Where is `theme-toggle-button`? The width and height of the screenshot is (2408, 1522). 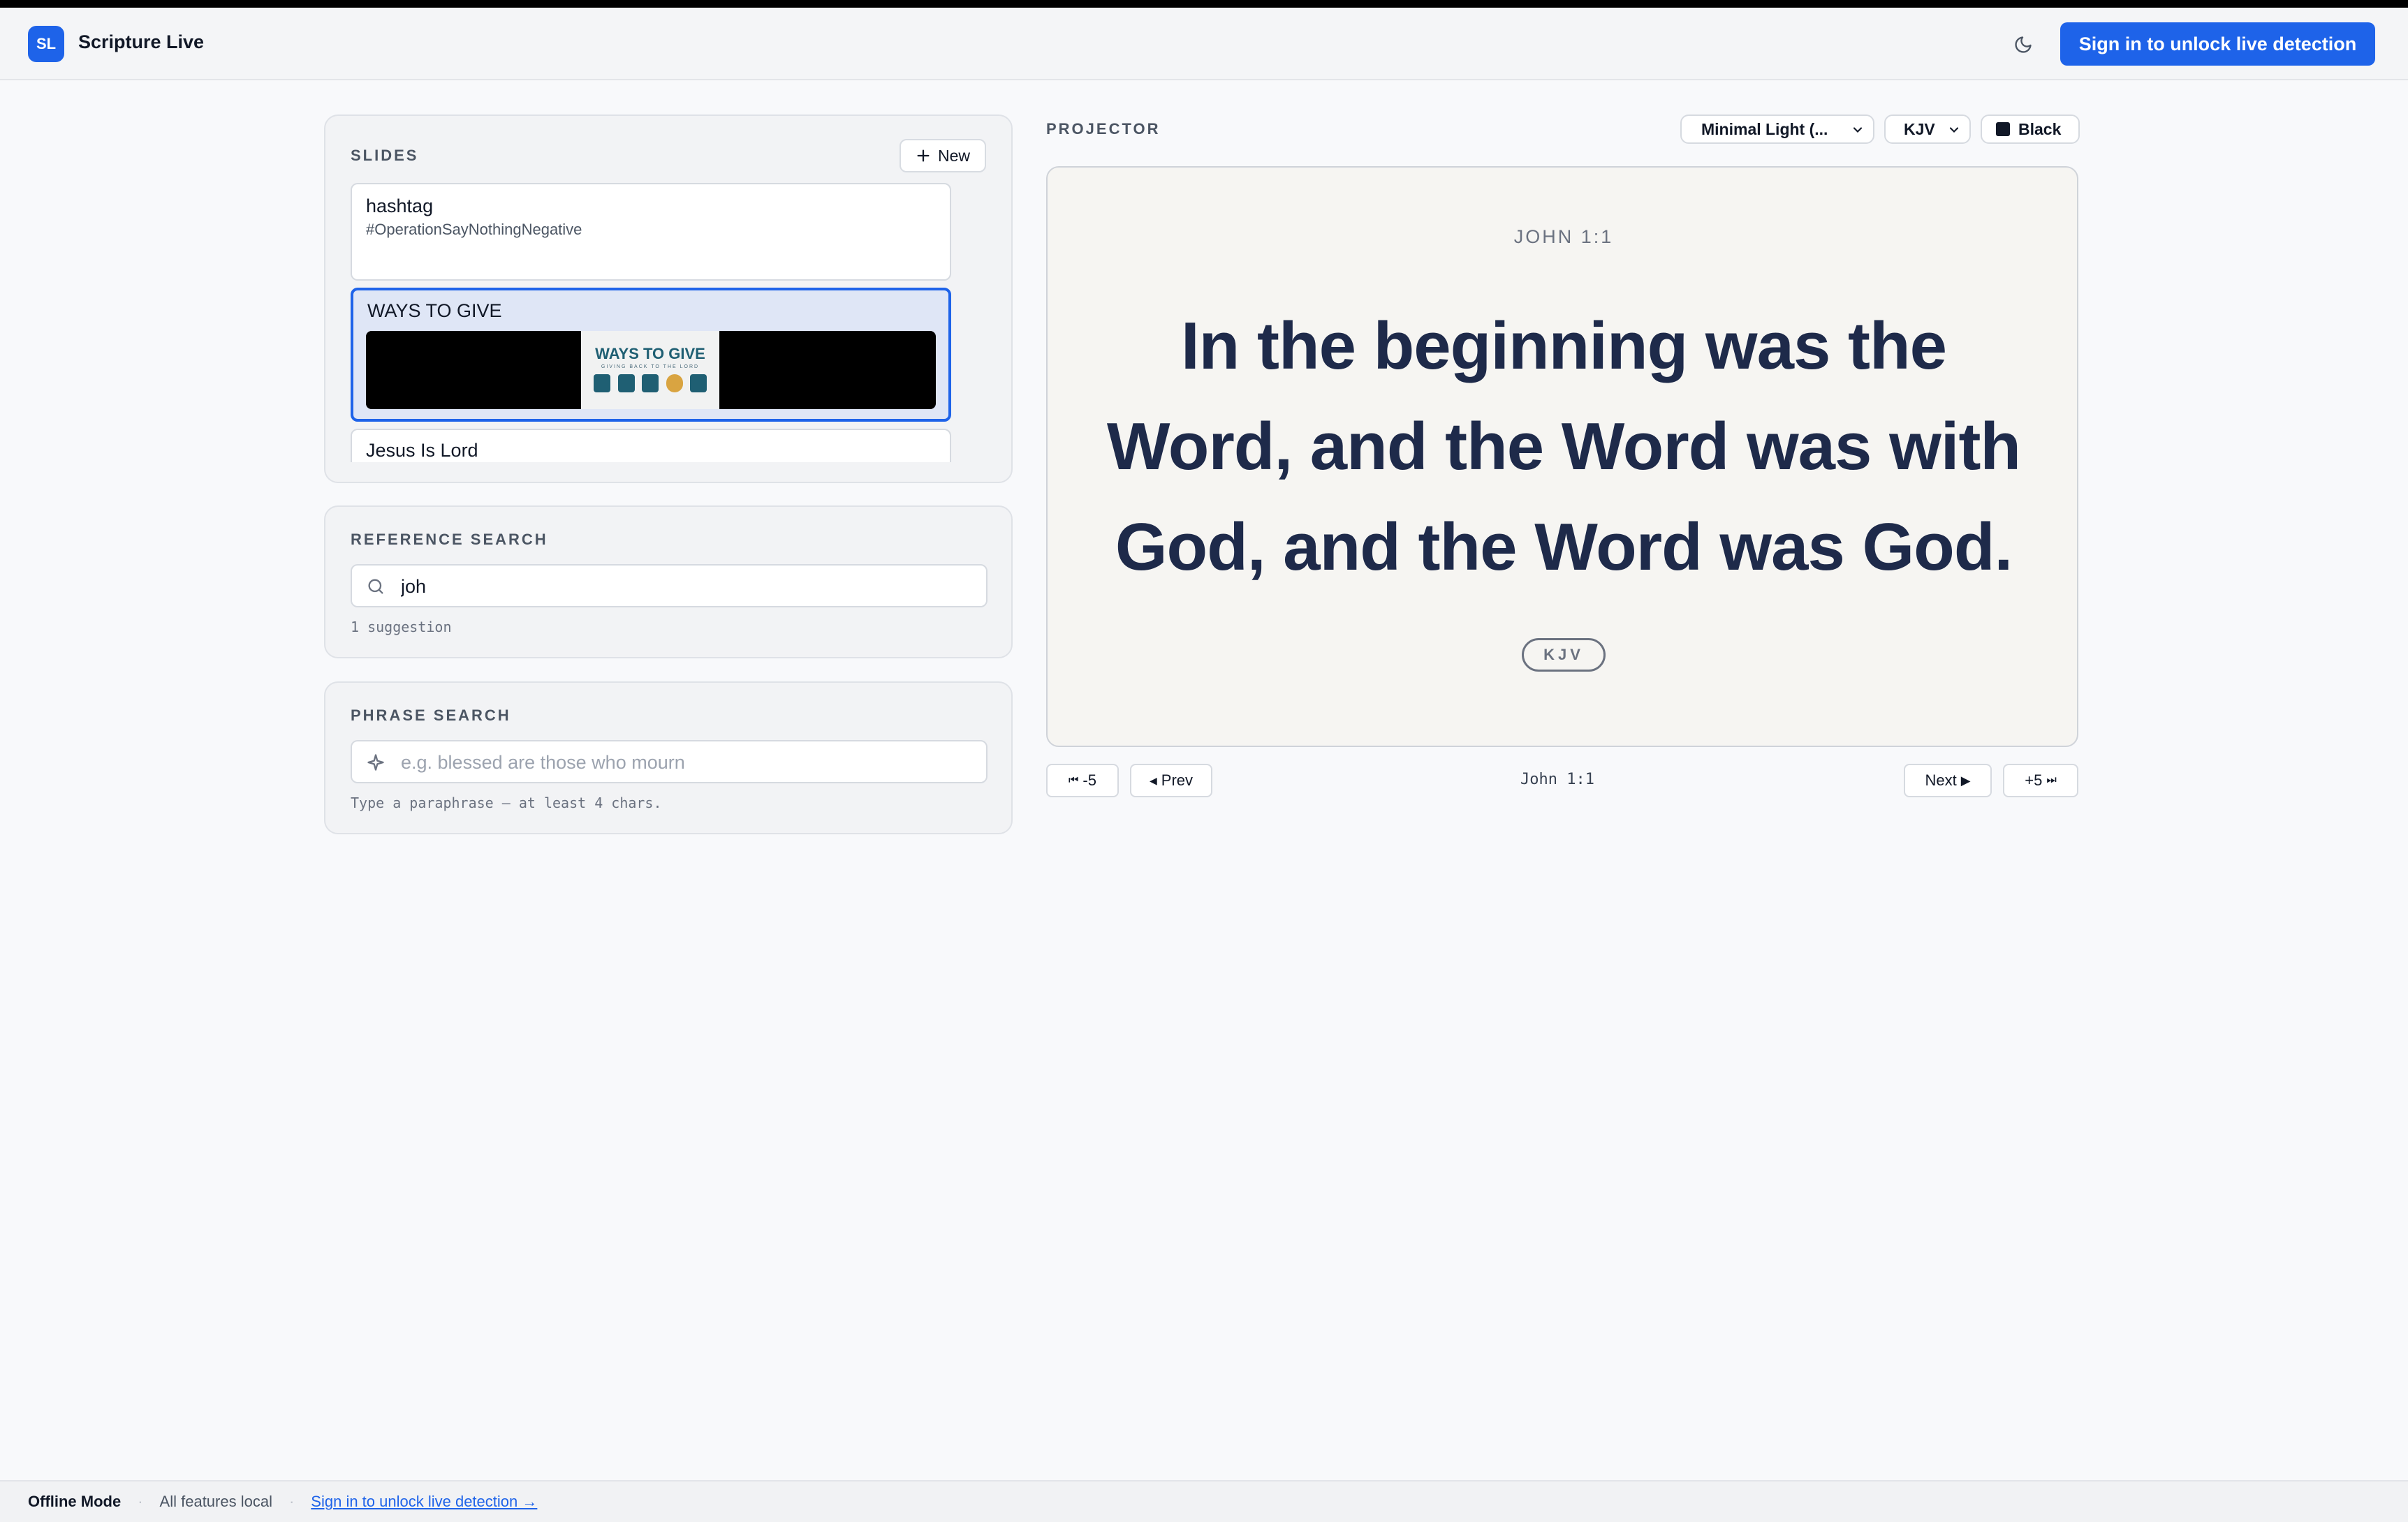
theme-toggle-button is located at coordinates (2023, 45).